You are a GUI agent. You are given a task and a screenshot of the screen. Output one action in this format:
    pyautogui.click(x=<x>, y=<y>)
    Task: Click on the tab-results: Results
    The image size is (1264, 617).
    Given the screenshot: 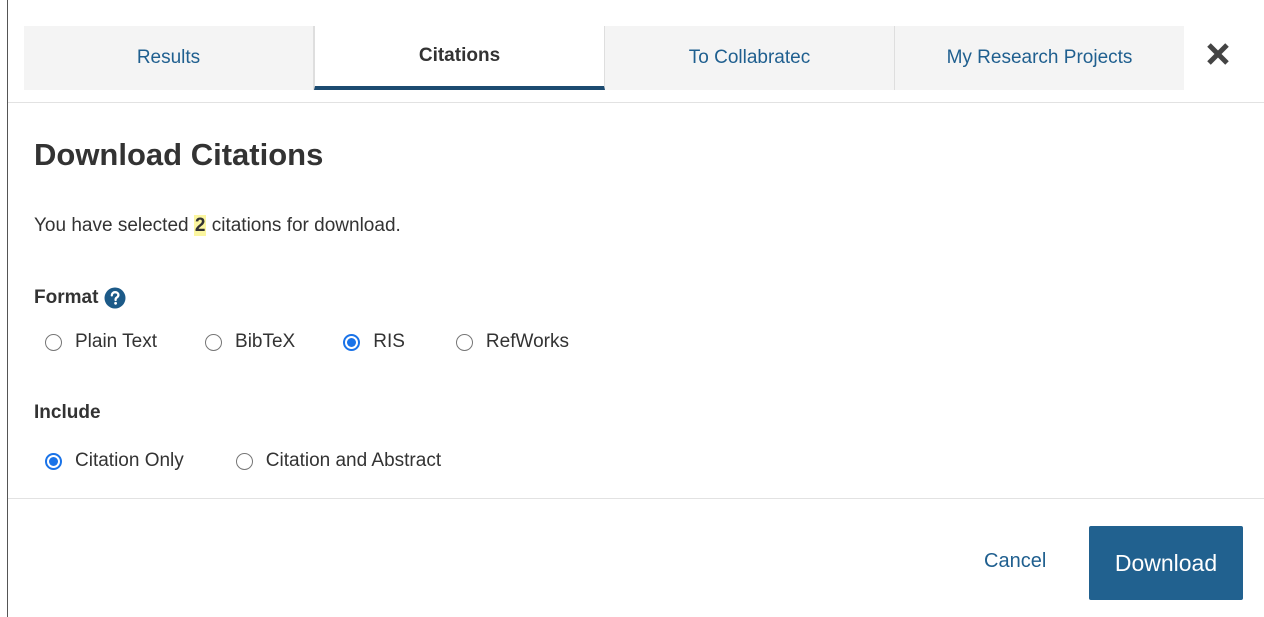 What is the action you would take?
    pyautogui.click(x=169, y=58)
    